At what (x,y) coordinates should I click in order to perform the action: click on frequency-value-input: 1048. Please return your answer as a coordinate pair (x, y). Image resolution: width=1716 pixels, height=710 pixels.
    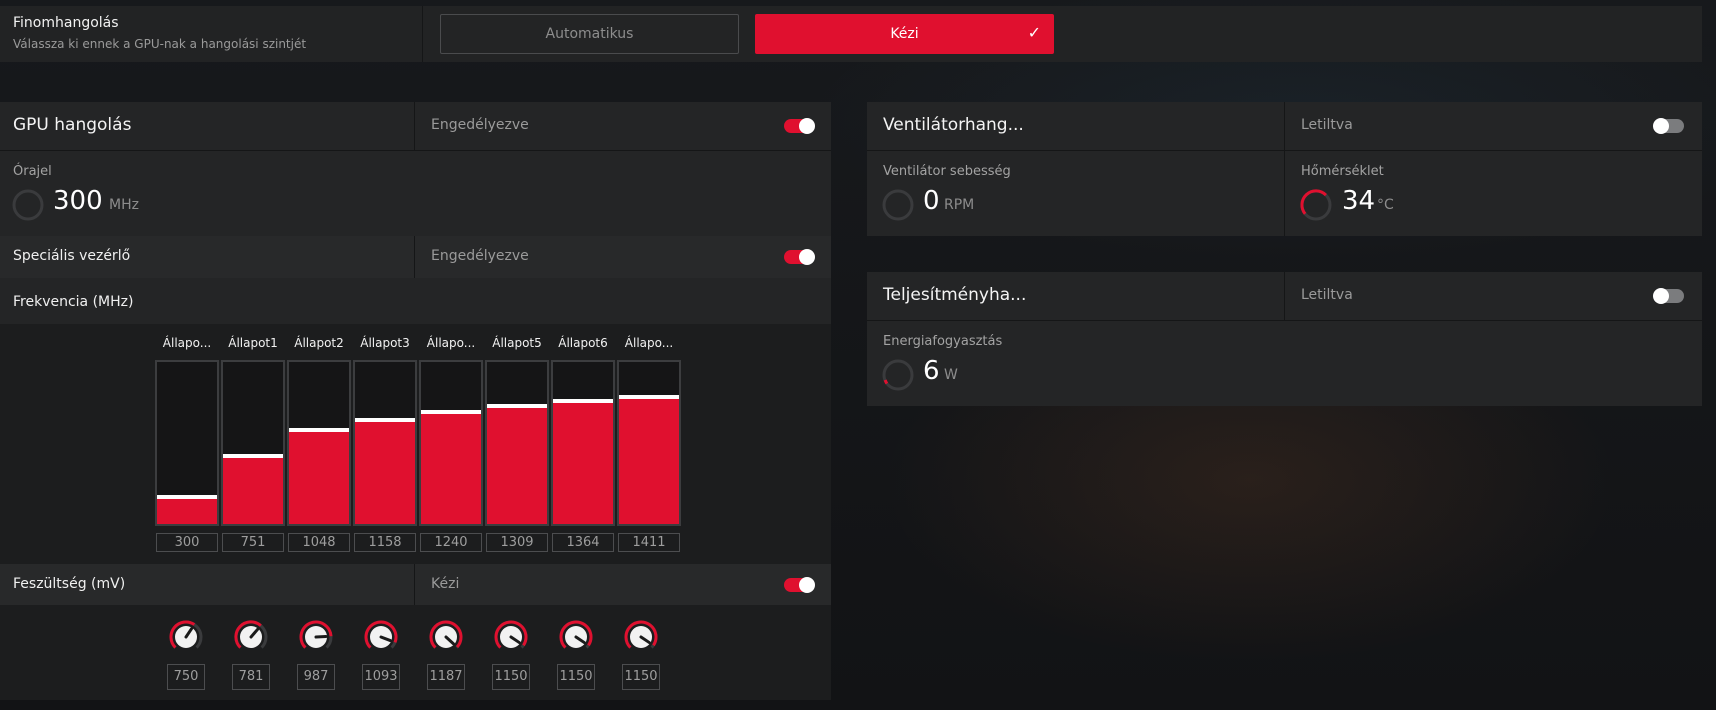
    Looking at the image, I should click on (319, 542).